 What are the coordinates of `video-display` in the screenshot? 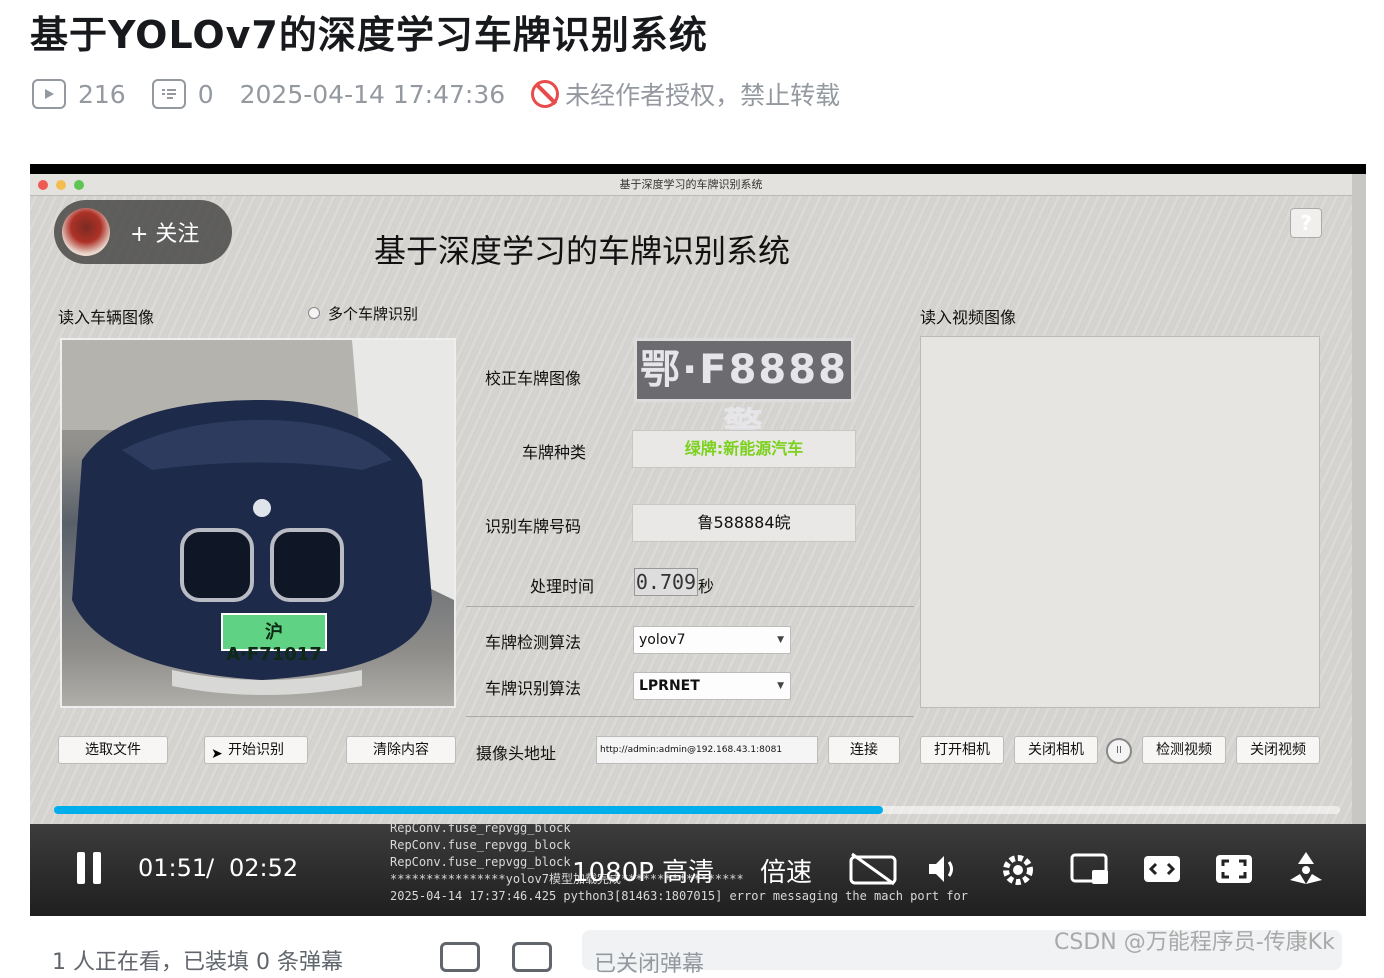 It's located at (1120, 522).